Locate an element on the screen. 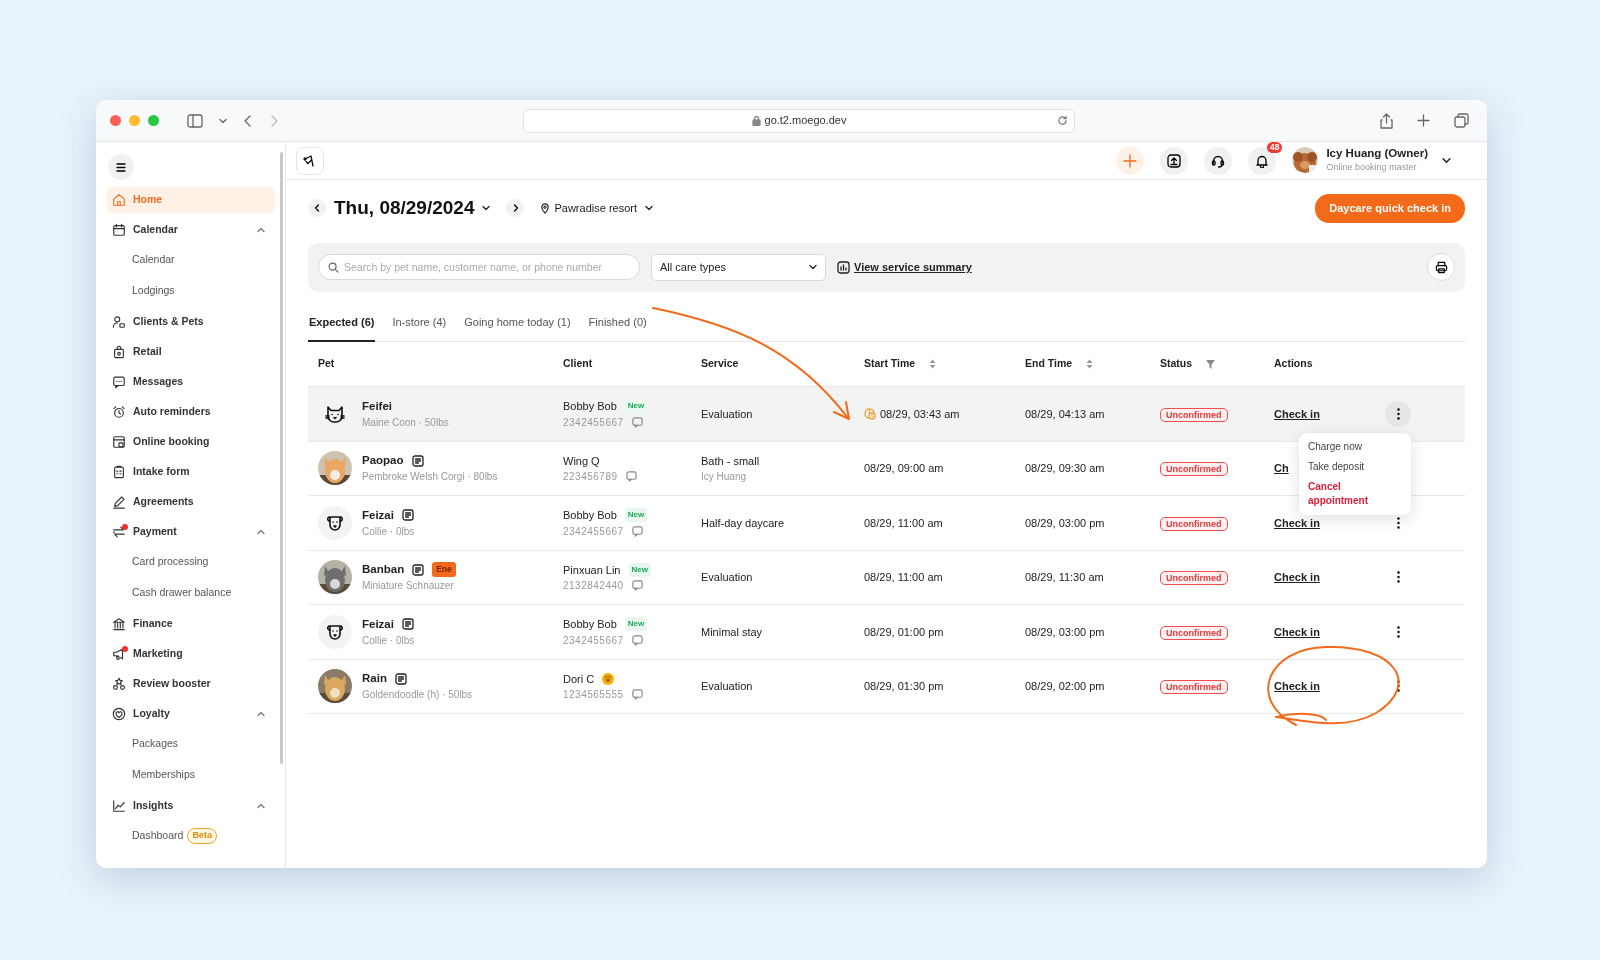  menu-item: Charge now is located at coordinates (1355, 447).